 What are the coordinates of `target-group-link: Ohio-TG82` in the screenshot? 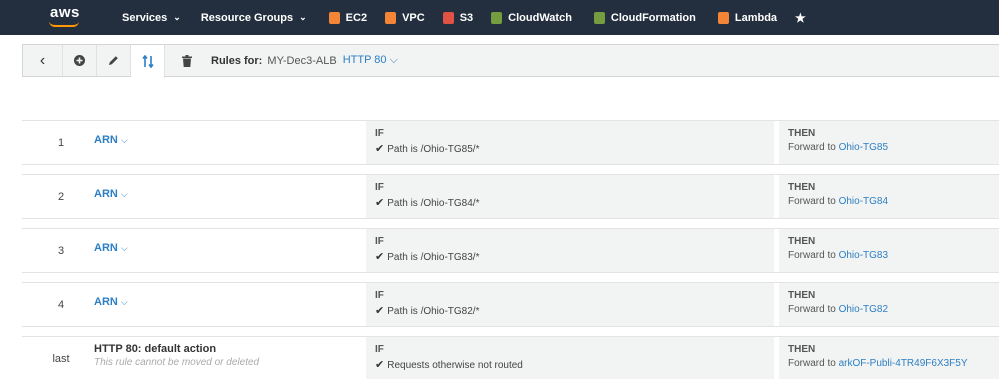 It's located at (863, 309).